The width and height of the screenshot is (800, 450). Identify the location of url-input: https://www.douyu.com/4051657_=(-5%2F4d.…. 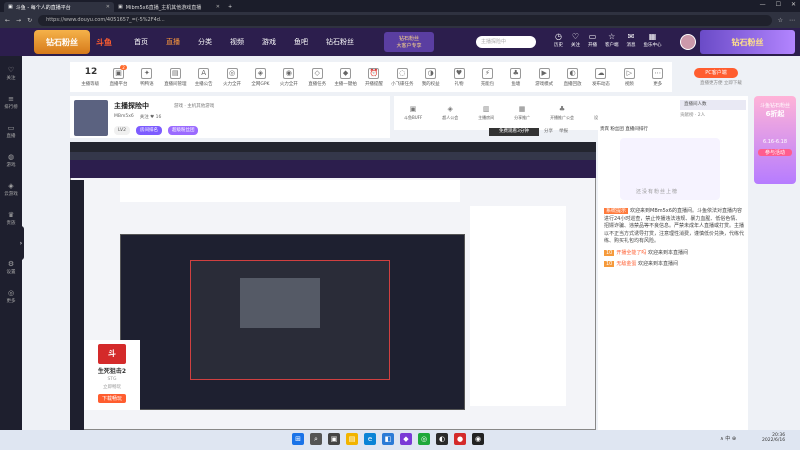
(405, 20).